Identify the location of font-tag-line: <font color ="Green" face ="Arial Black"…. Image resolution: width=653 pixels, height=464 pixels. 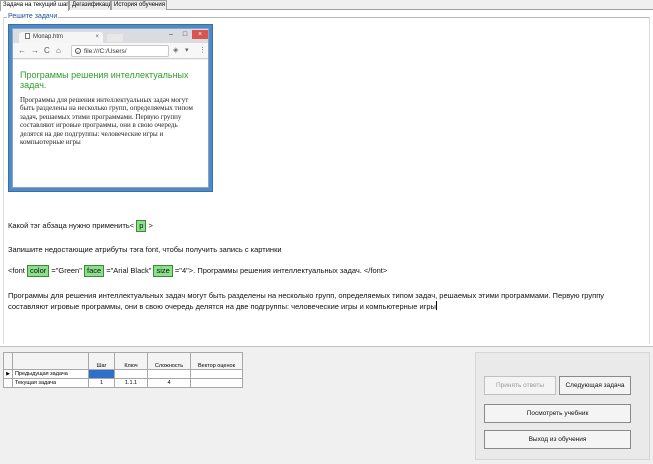
(198, 271).